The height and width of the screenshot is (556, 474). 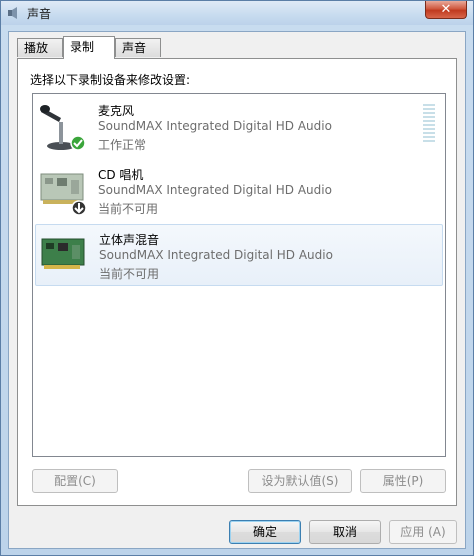 I want to click on set-default-button: 设为默认值(S), so click(x=300, y=481).